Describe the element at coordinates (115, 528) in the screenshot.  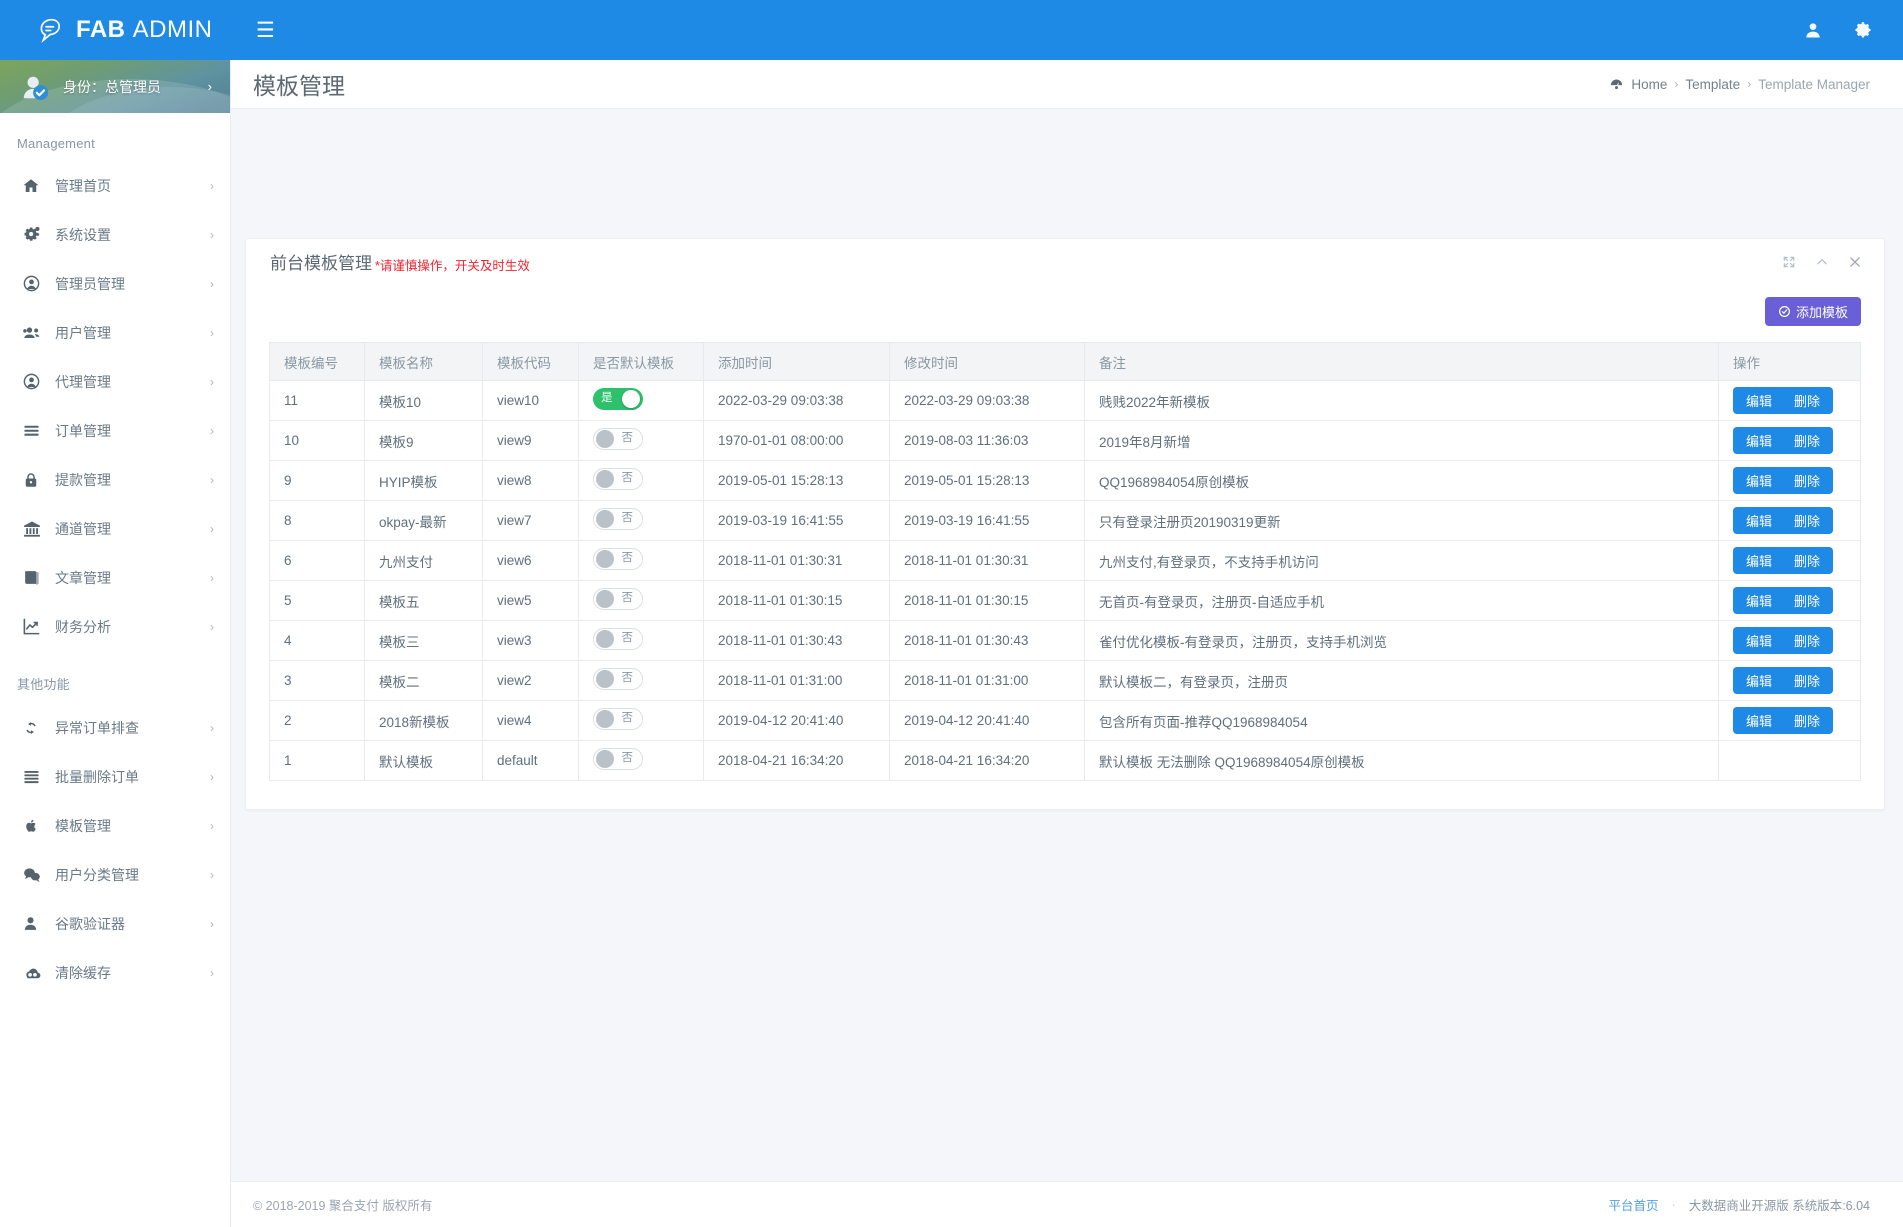
I see `sidebar-item-channel-management: 通道管理 ›` at that location.